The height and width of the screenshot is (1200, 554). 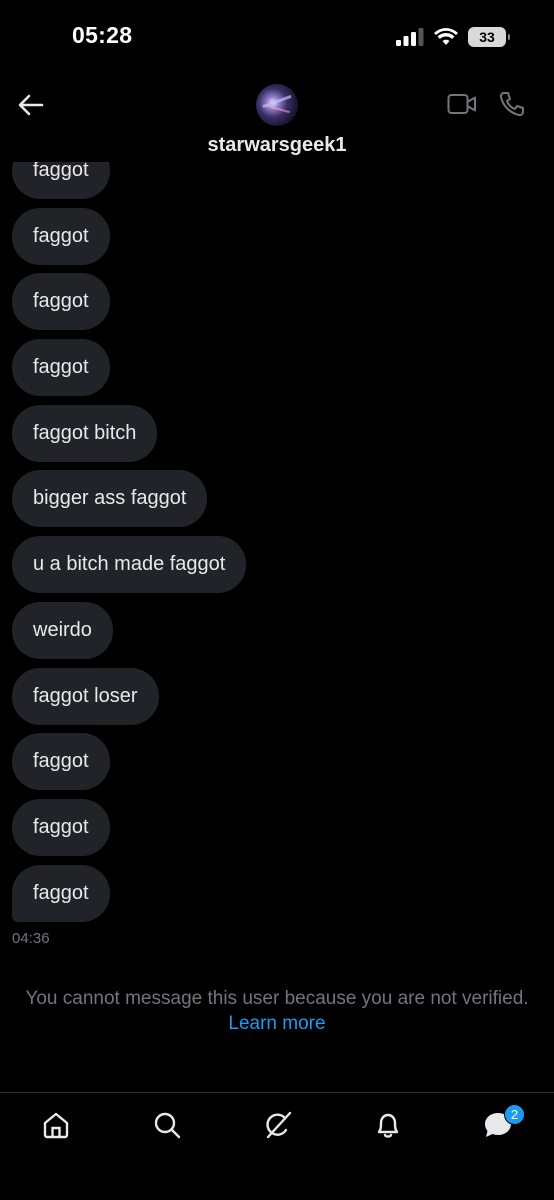 I want to click on message-bubble: weirdo, so click(x=62, y=630).